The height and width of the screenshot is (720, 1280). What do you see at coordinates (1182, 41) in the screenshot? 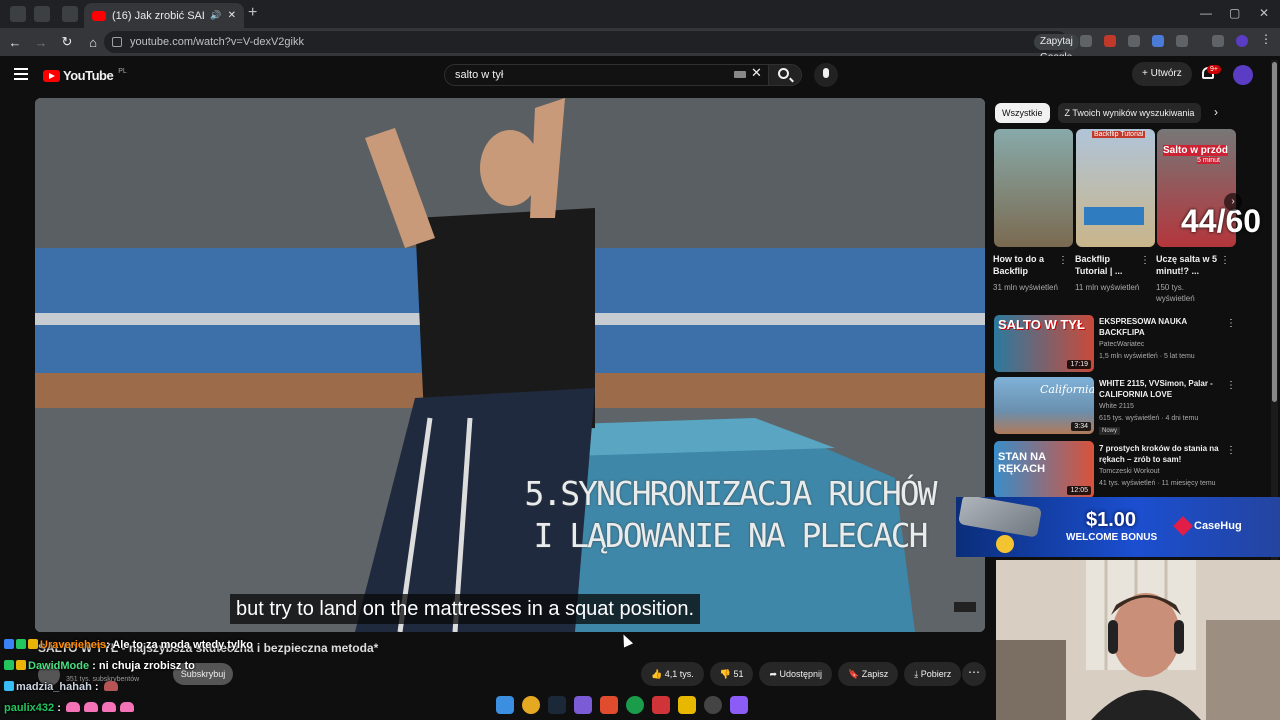
I see `extensions-puzzle-icon` at bounding box center [1182, 41].